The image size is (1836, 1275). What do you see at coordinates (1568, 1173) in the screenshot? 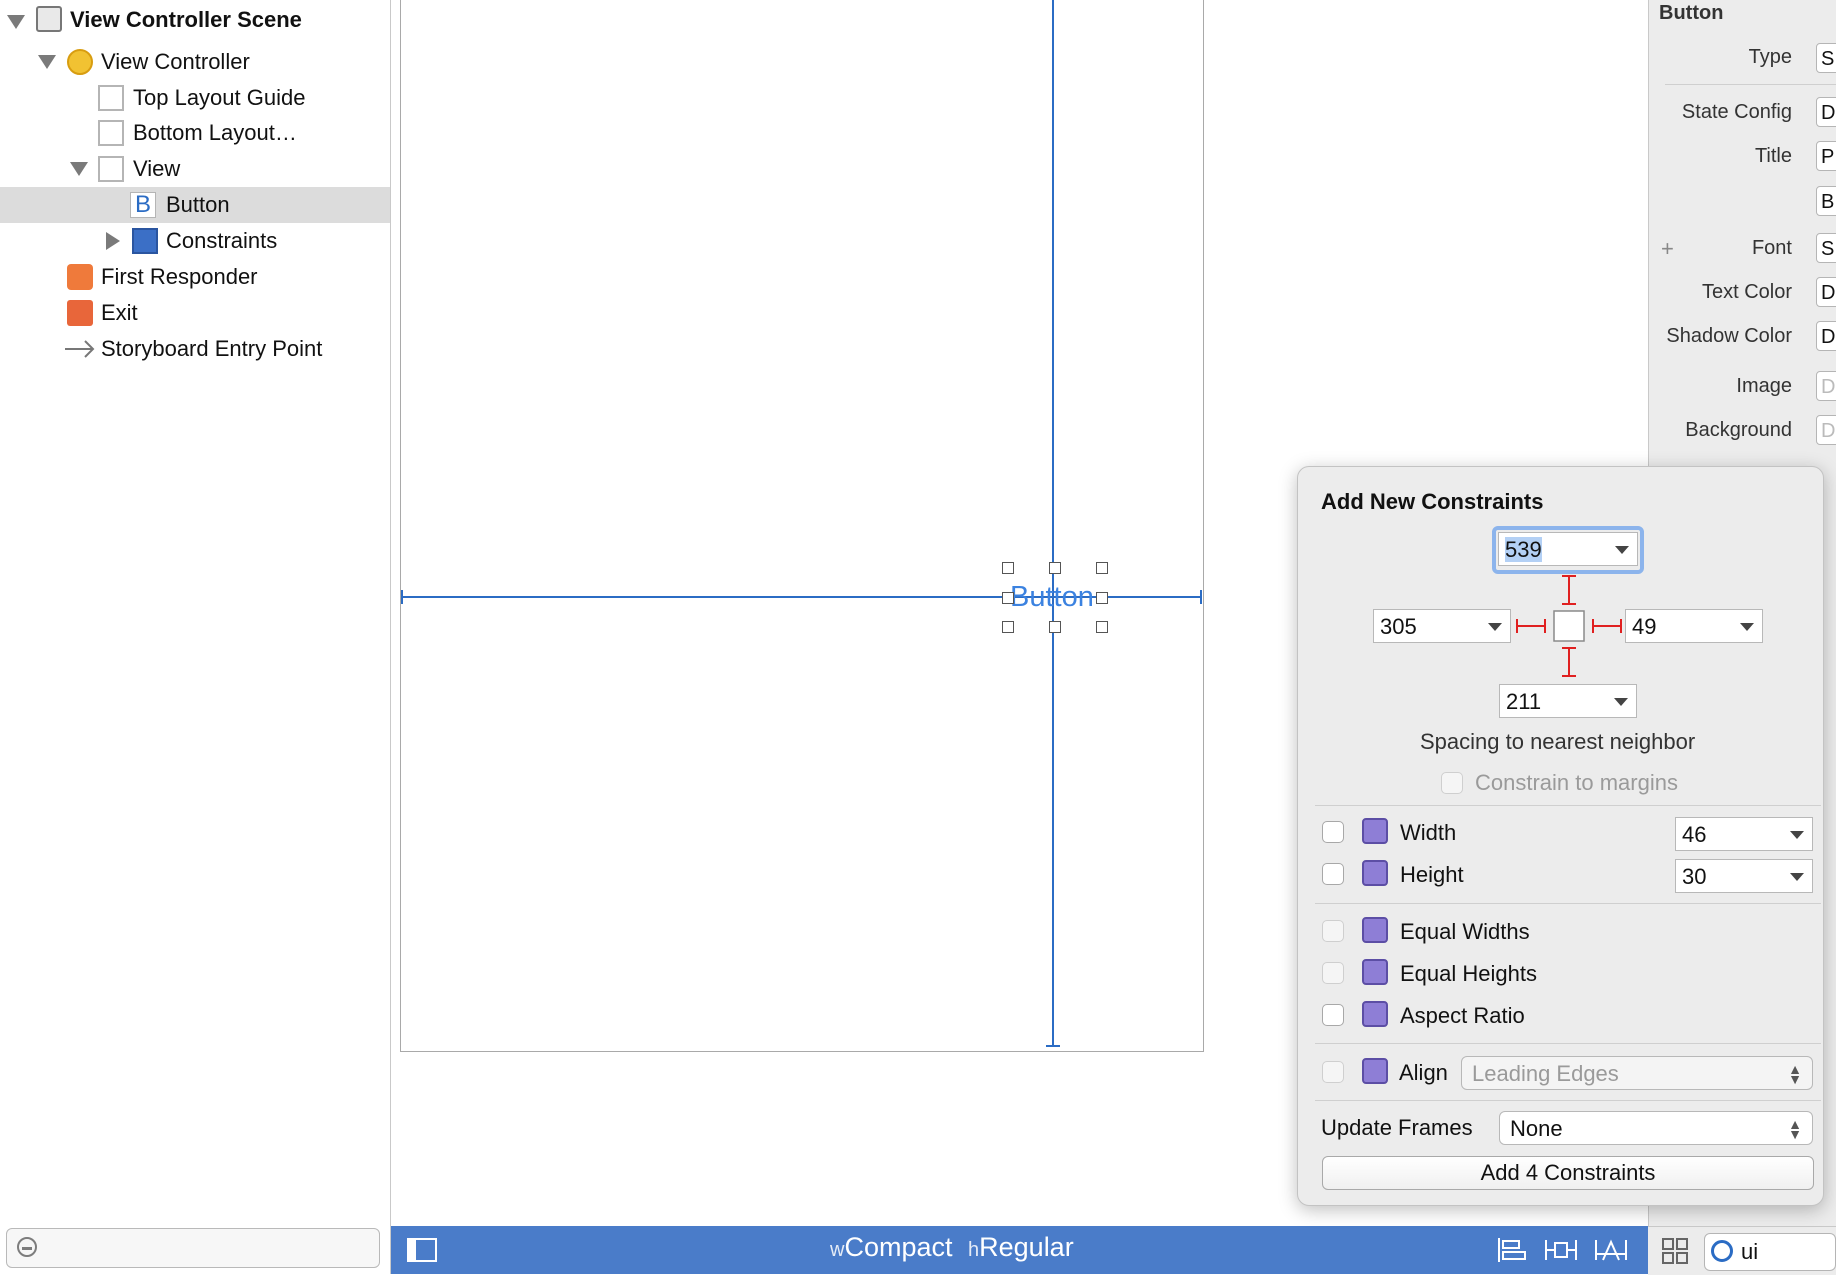
I see `add-constraints-button: Add 4 Constraints` at bounding box center [1568, 1173].